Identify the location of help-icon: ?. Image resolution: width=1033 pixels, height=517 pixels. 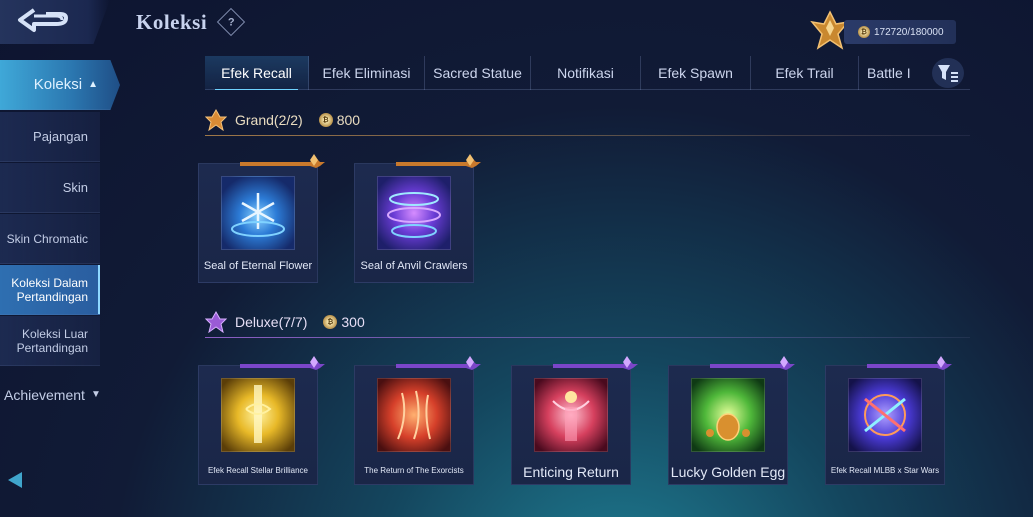
(231, 22).